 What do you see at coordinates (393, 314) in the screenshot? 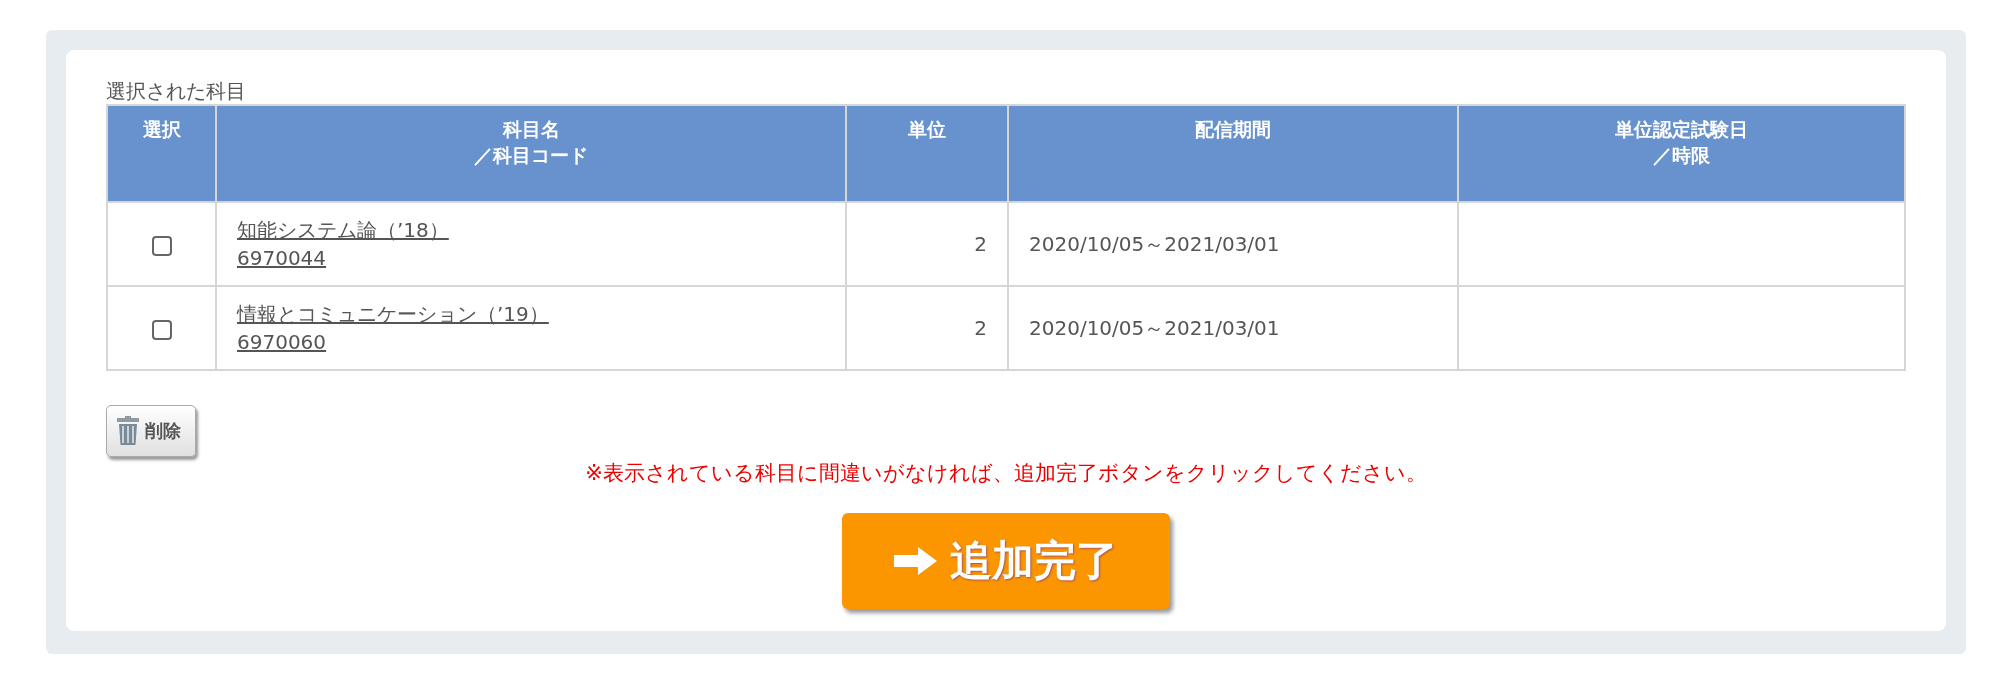
I see `course-name-link: 情報とコミュニケーション（’19）` at bounding box center [393, 314].